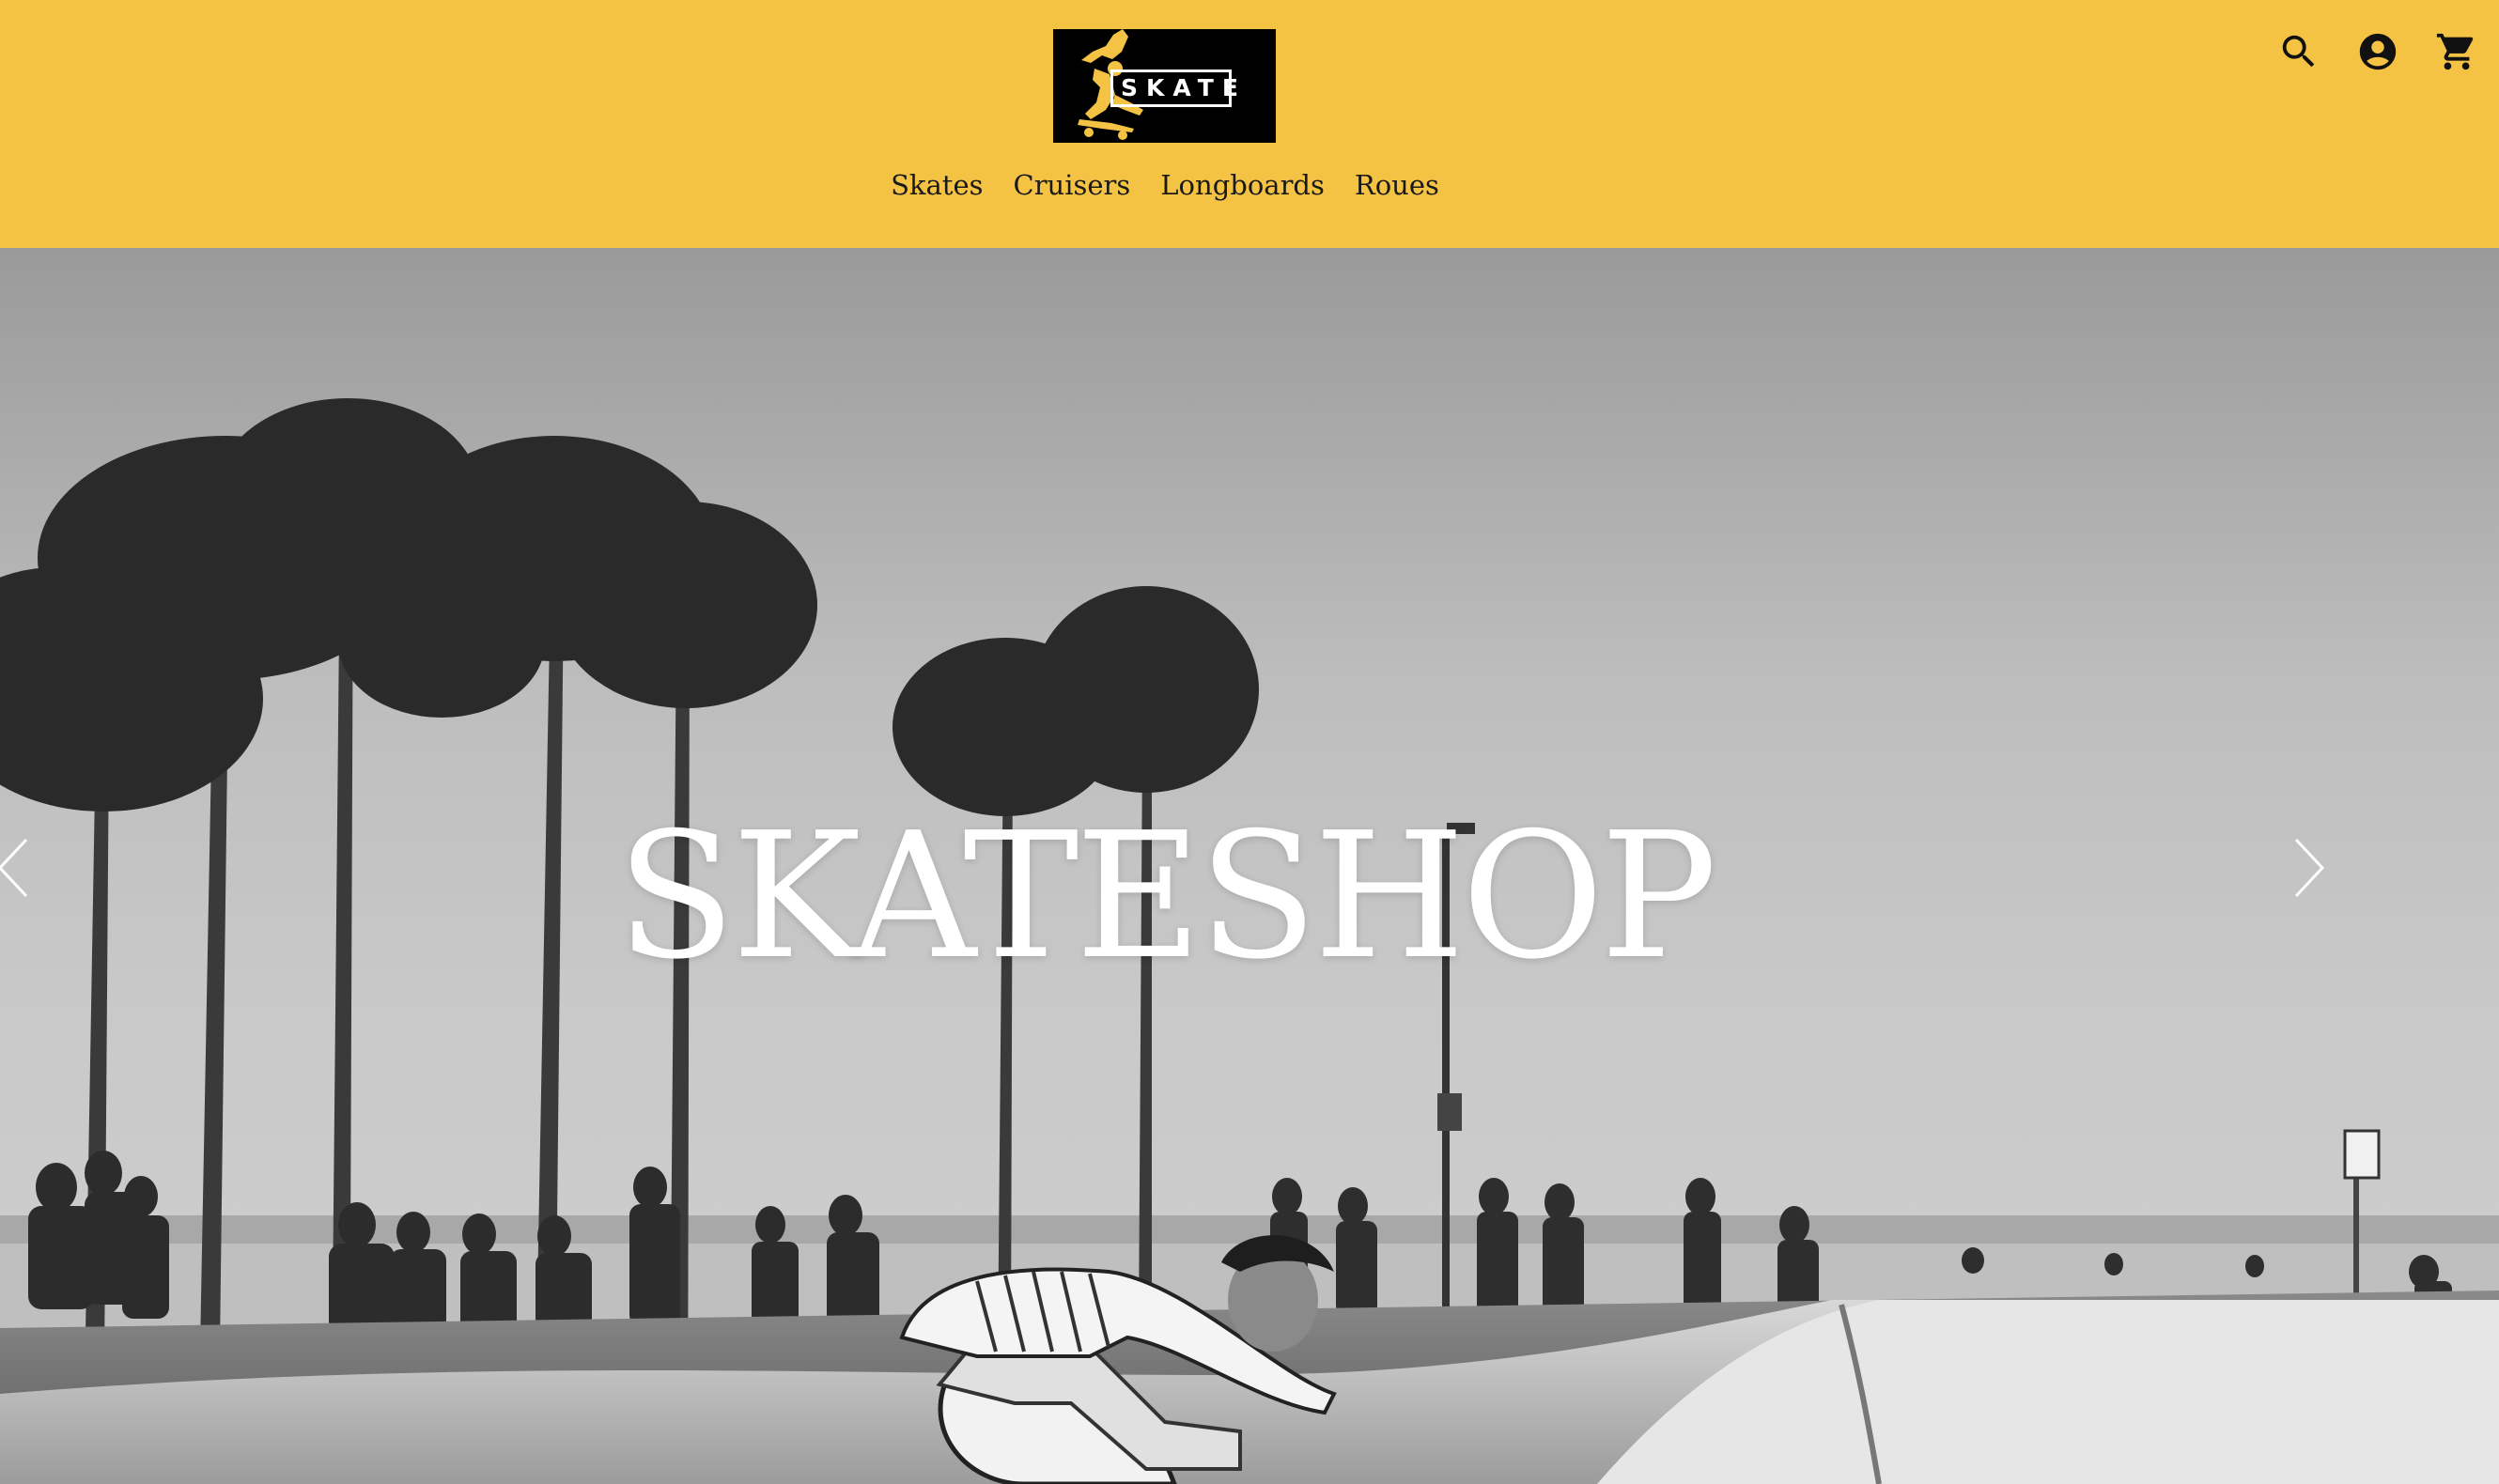 This screenshot has width=2499, height=1484. Describe the element at coordinates (1174, 88) in the screenshot. I see `logo-wordmark: SKATE` at that location.